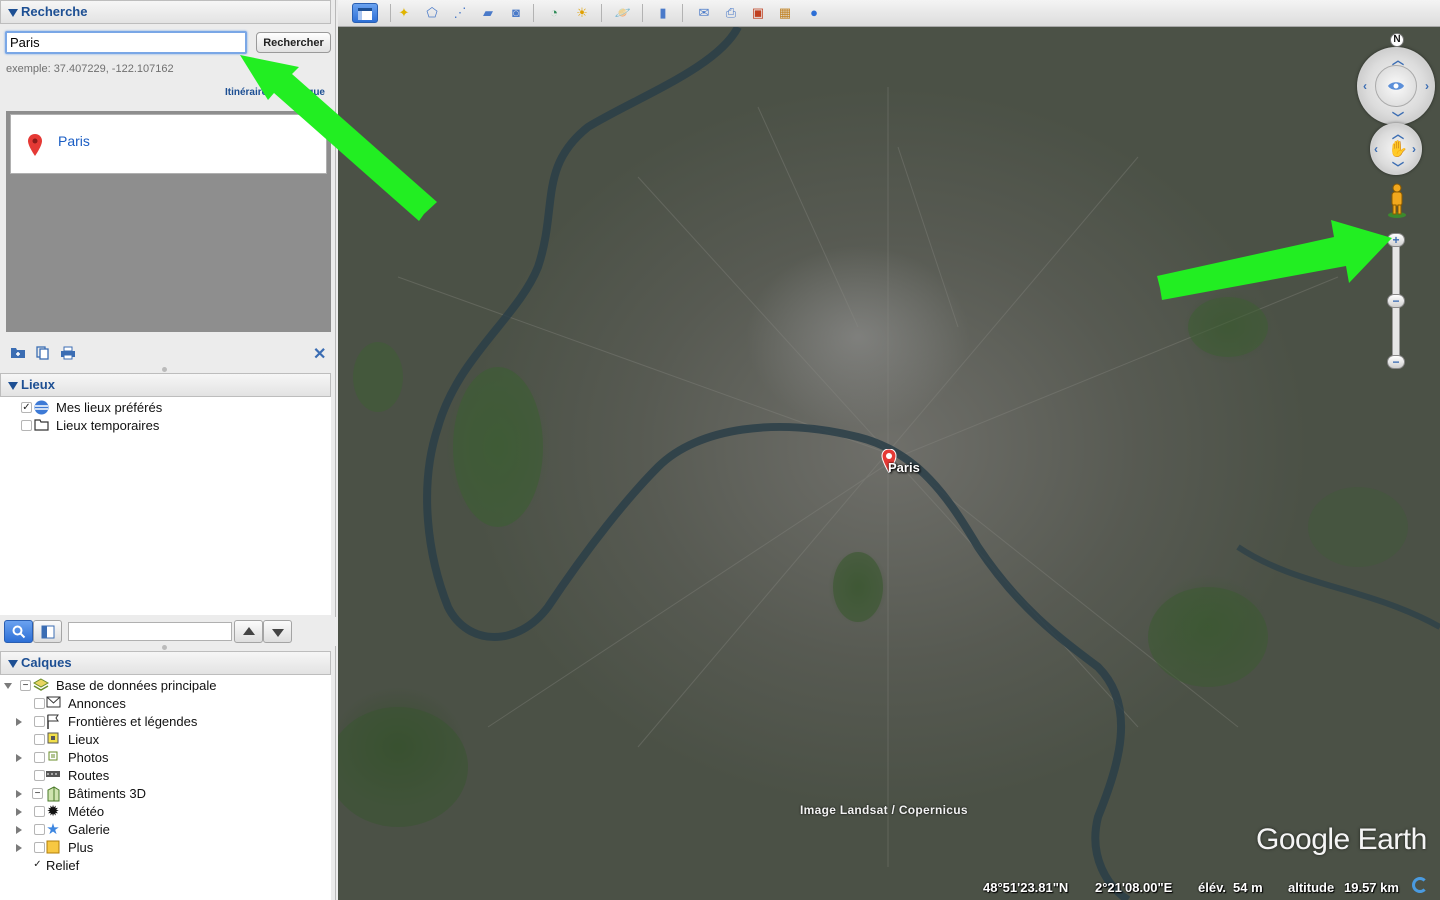 The height and width of the screenshot is (900, 1440). I want to click on eye-icon, so click(1396, 86).